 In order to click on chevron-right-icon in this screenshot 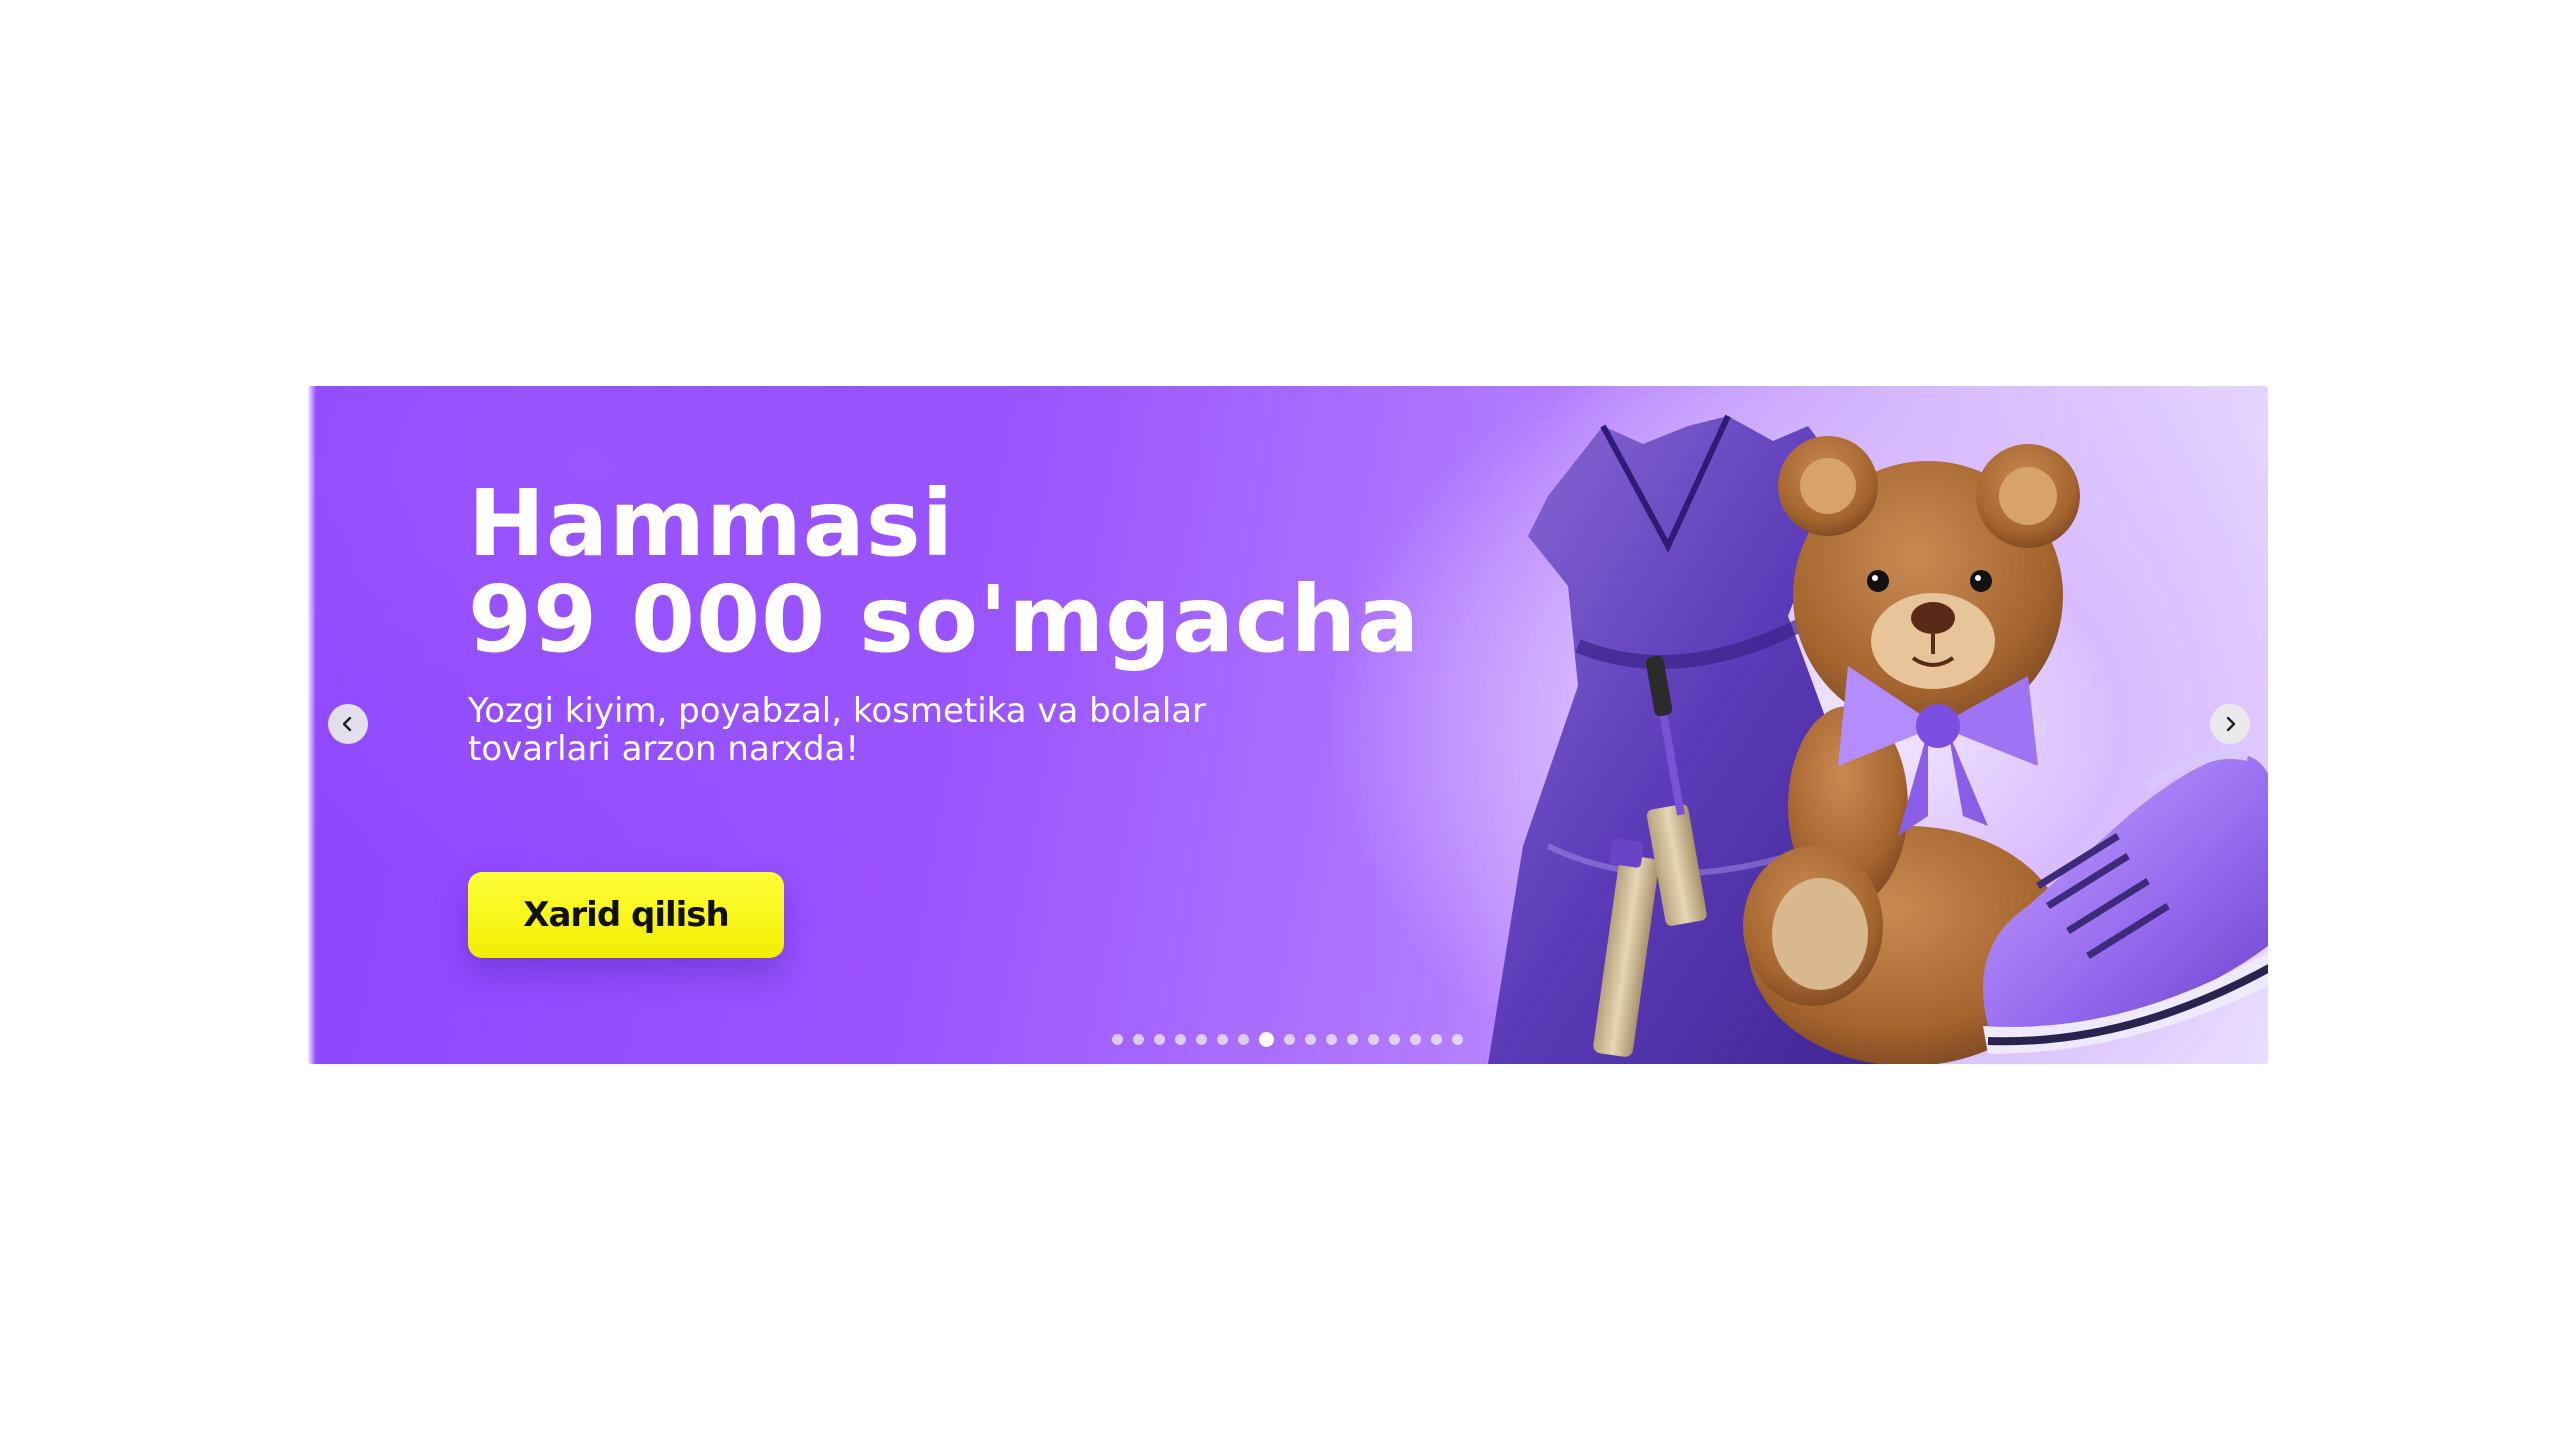, I will do `click(2231, 724)`.